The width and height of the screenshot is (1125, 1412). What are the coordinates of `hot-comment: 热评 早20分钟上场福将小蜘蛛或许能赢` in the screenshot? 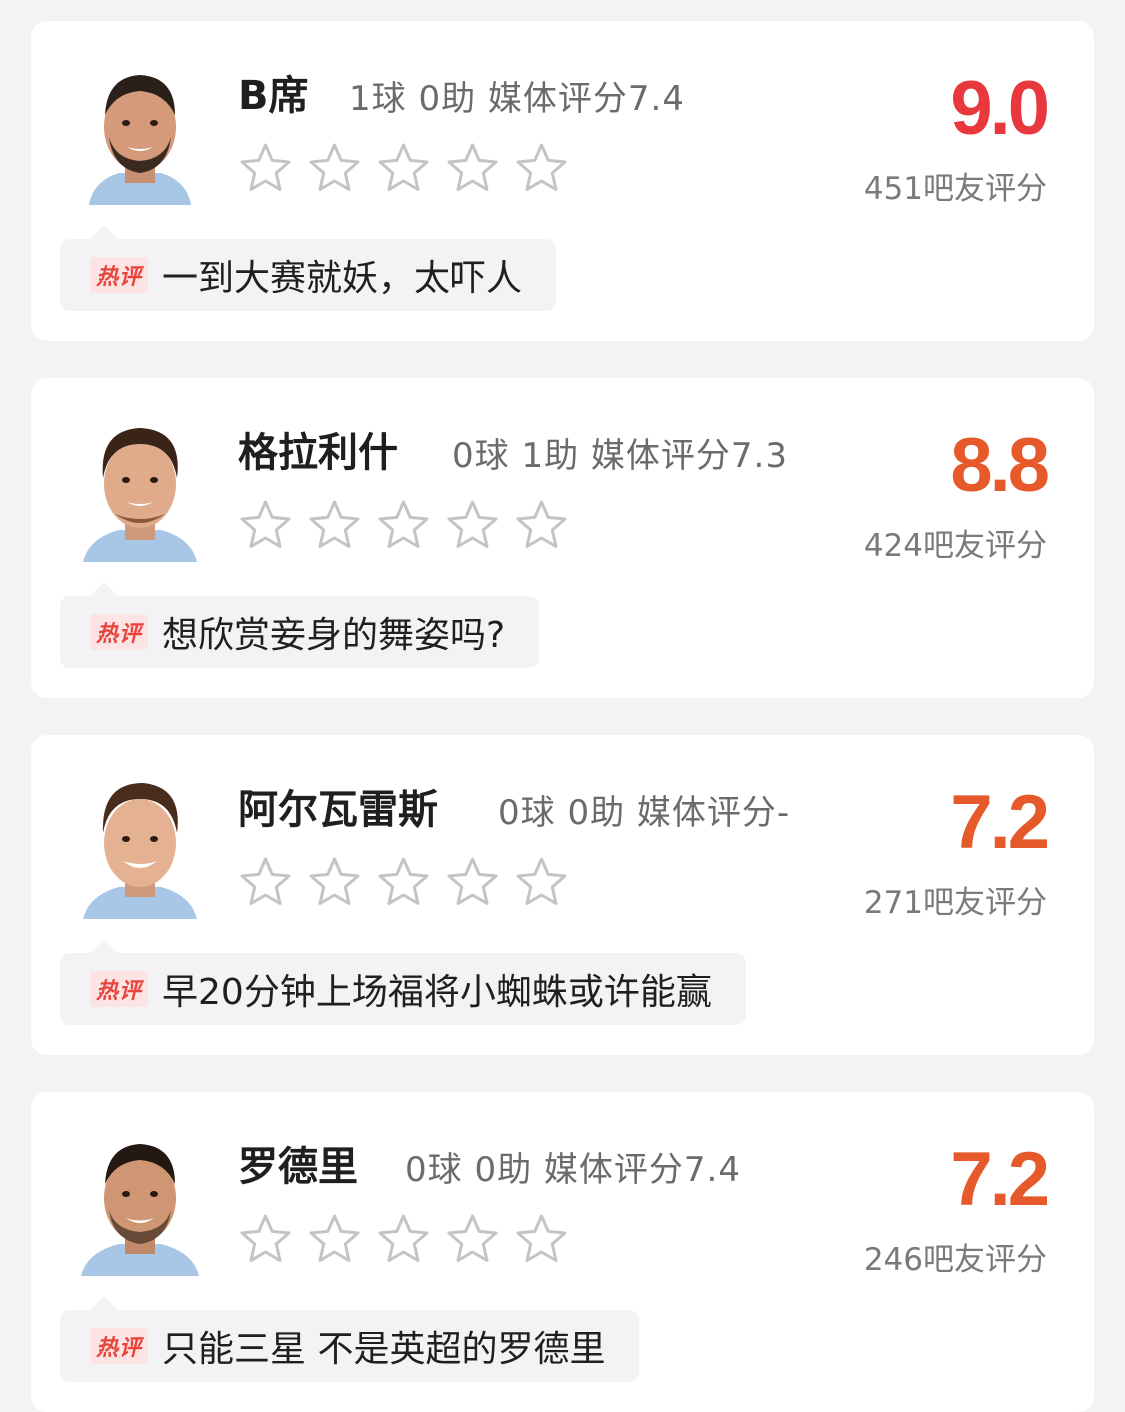 It's located at (403, 982).